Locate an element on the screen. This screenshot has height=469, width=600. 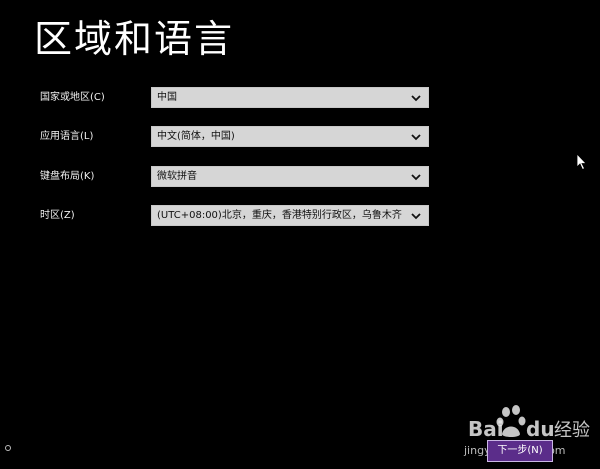
app-language-select: 中文(简体，中国) is located at coordinates (290, 136).